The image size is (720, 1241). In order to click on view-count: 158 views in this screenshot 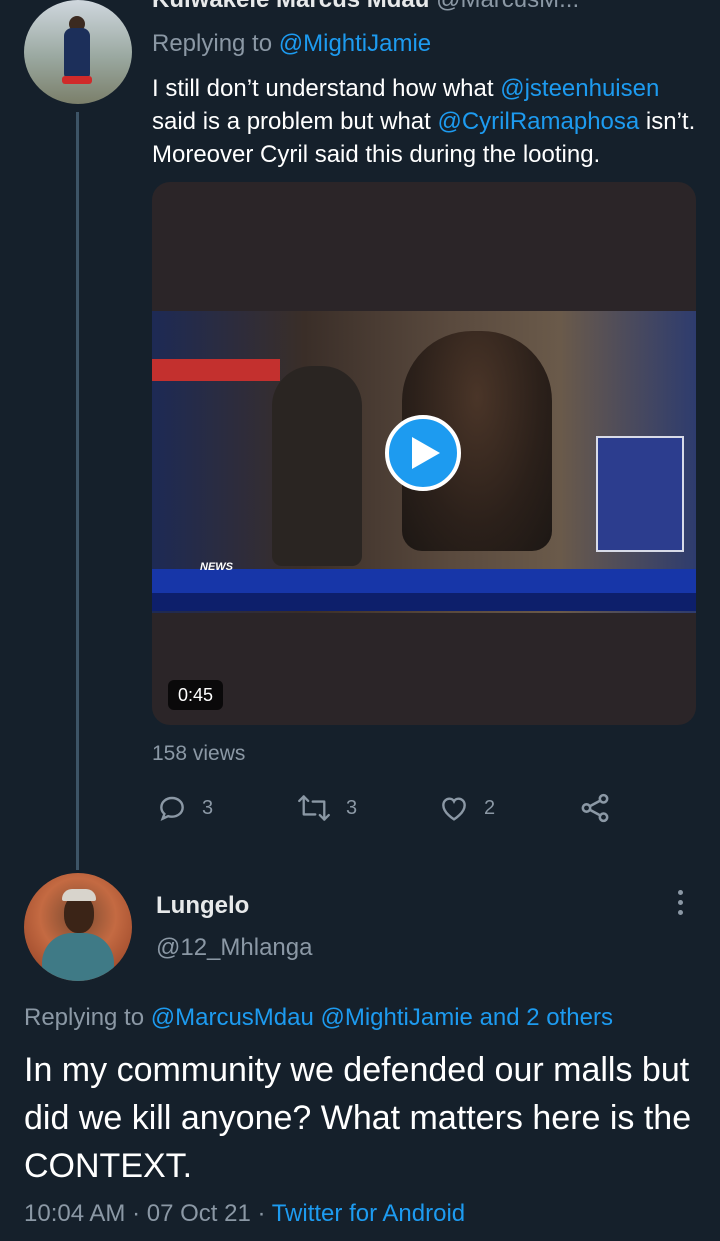, I will do `click(199, 753)`.